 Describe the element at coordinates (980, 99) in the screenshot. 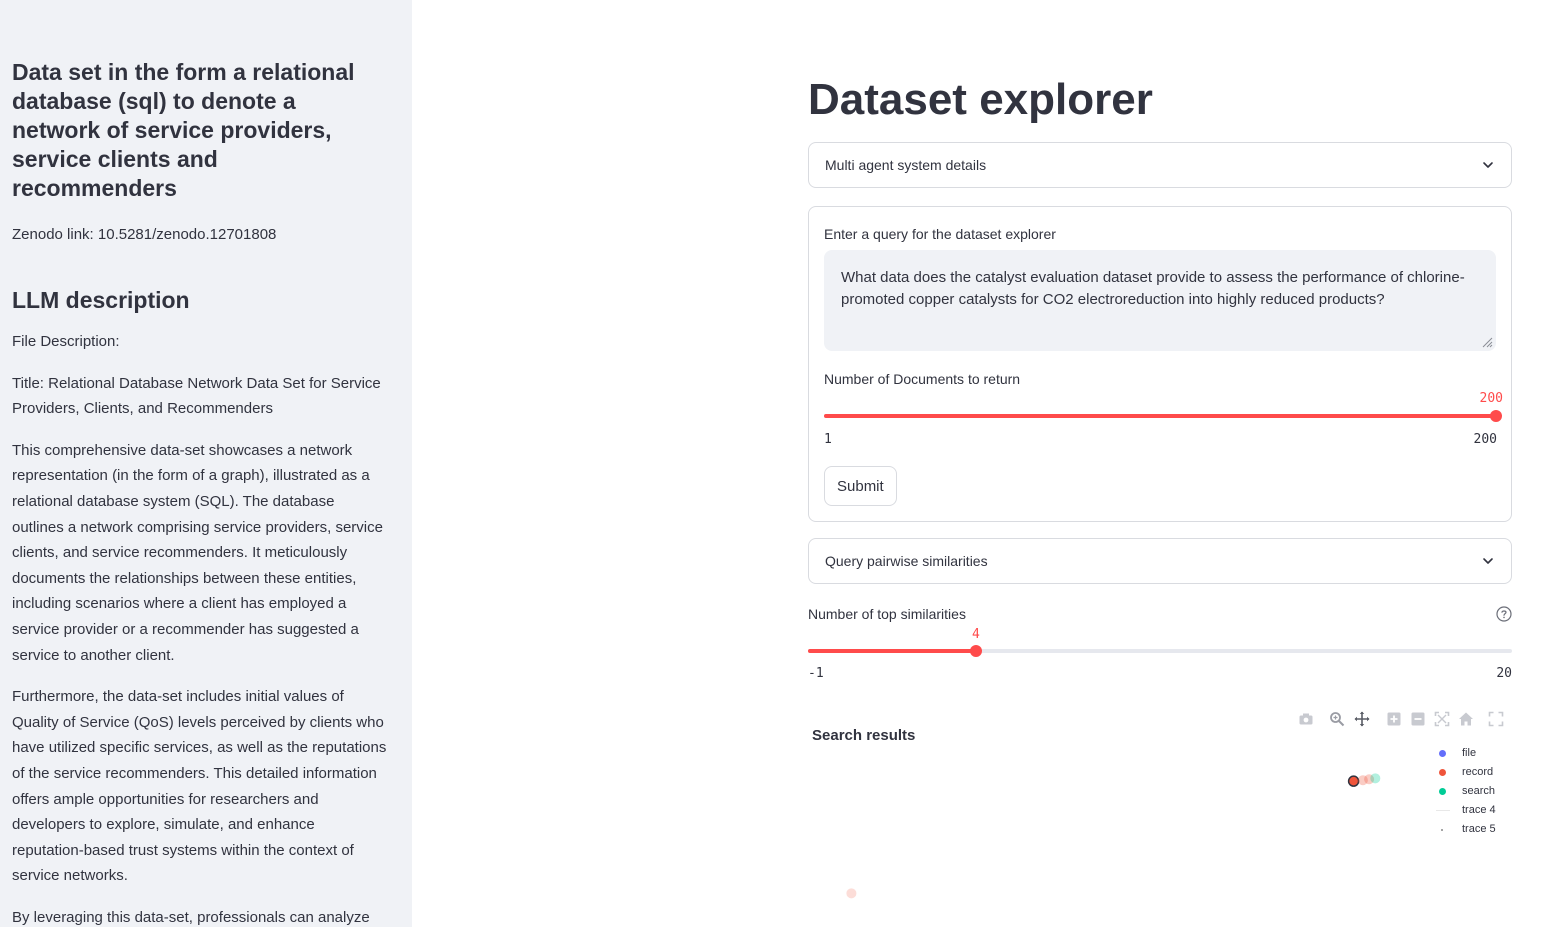

I see `page-title: Dataset explorer` at that location.